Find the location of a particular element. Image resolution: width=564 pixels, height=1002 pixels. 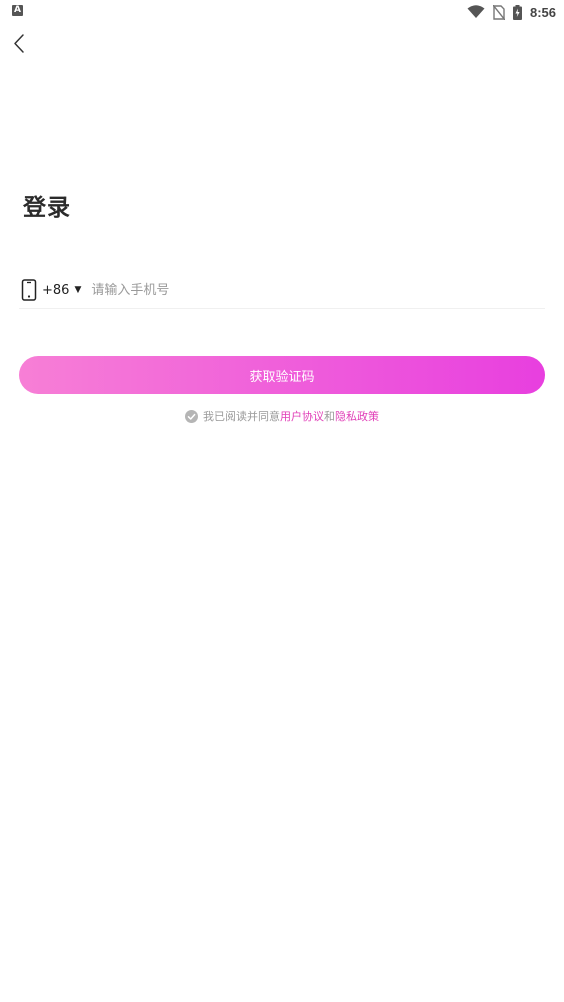

status-time: 8:56 is located at coordinates (542, 12).